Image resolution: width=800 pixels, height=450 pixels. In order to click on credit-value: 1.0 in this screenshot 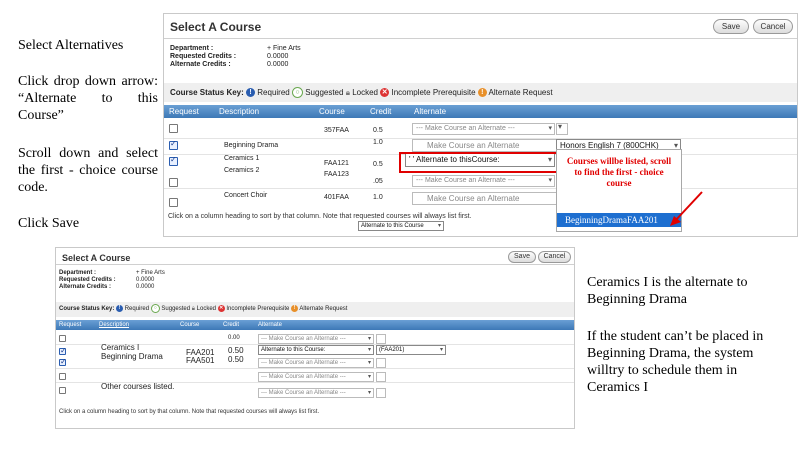, I will do `click(378, 142)`.